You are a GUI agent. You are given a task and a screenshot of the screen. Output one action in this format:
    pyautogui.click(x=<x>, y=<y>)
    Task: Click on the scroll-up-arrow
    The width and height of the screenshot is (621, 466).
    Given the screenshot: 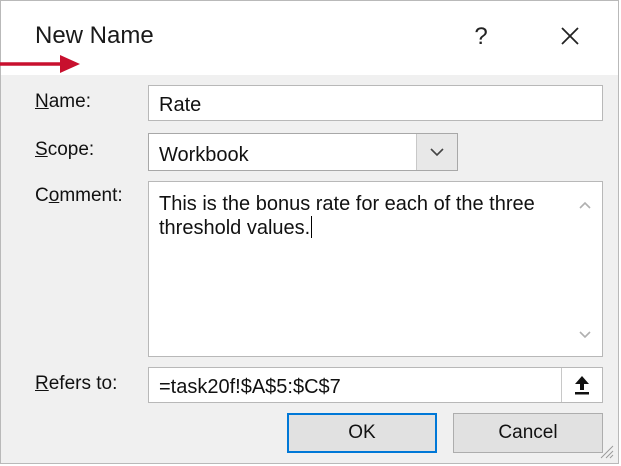 What is the action you would take?
    pyautogui.click(x=585, y=205)
    